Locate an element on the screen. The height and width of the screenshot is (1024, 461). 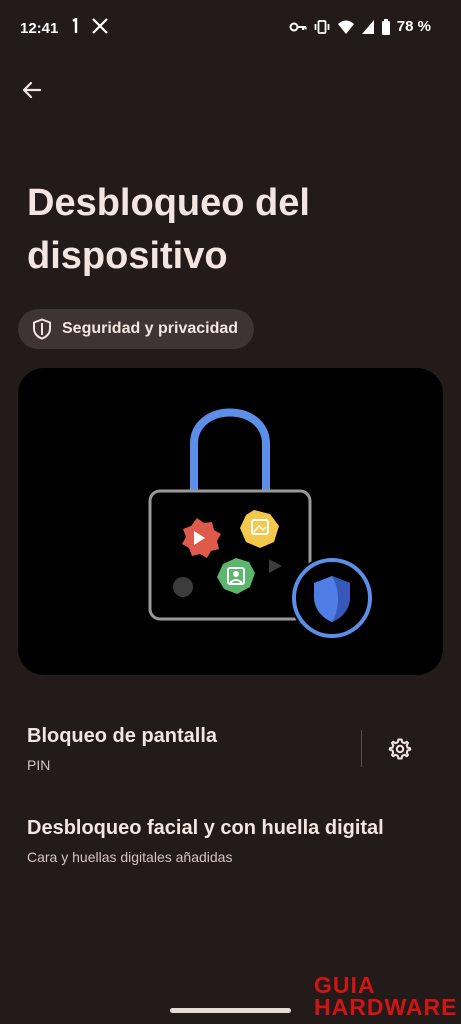
chip-label: Seguridad y privacidad is located at coordinates (150, 328).